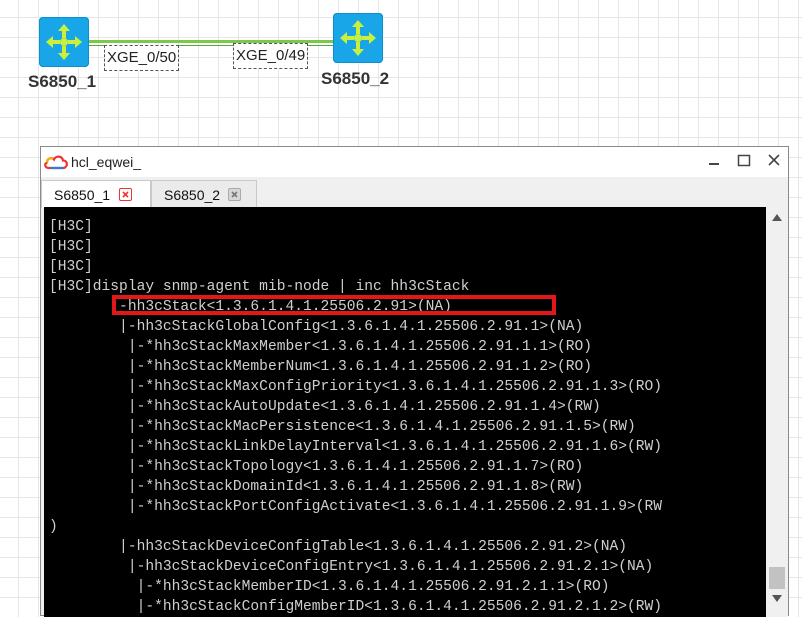  Describe the element at coordinates (53, 527) in the screenshot. I see `terminal-line: )` at that location.